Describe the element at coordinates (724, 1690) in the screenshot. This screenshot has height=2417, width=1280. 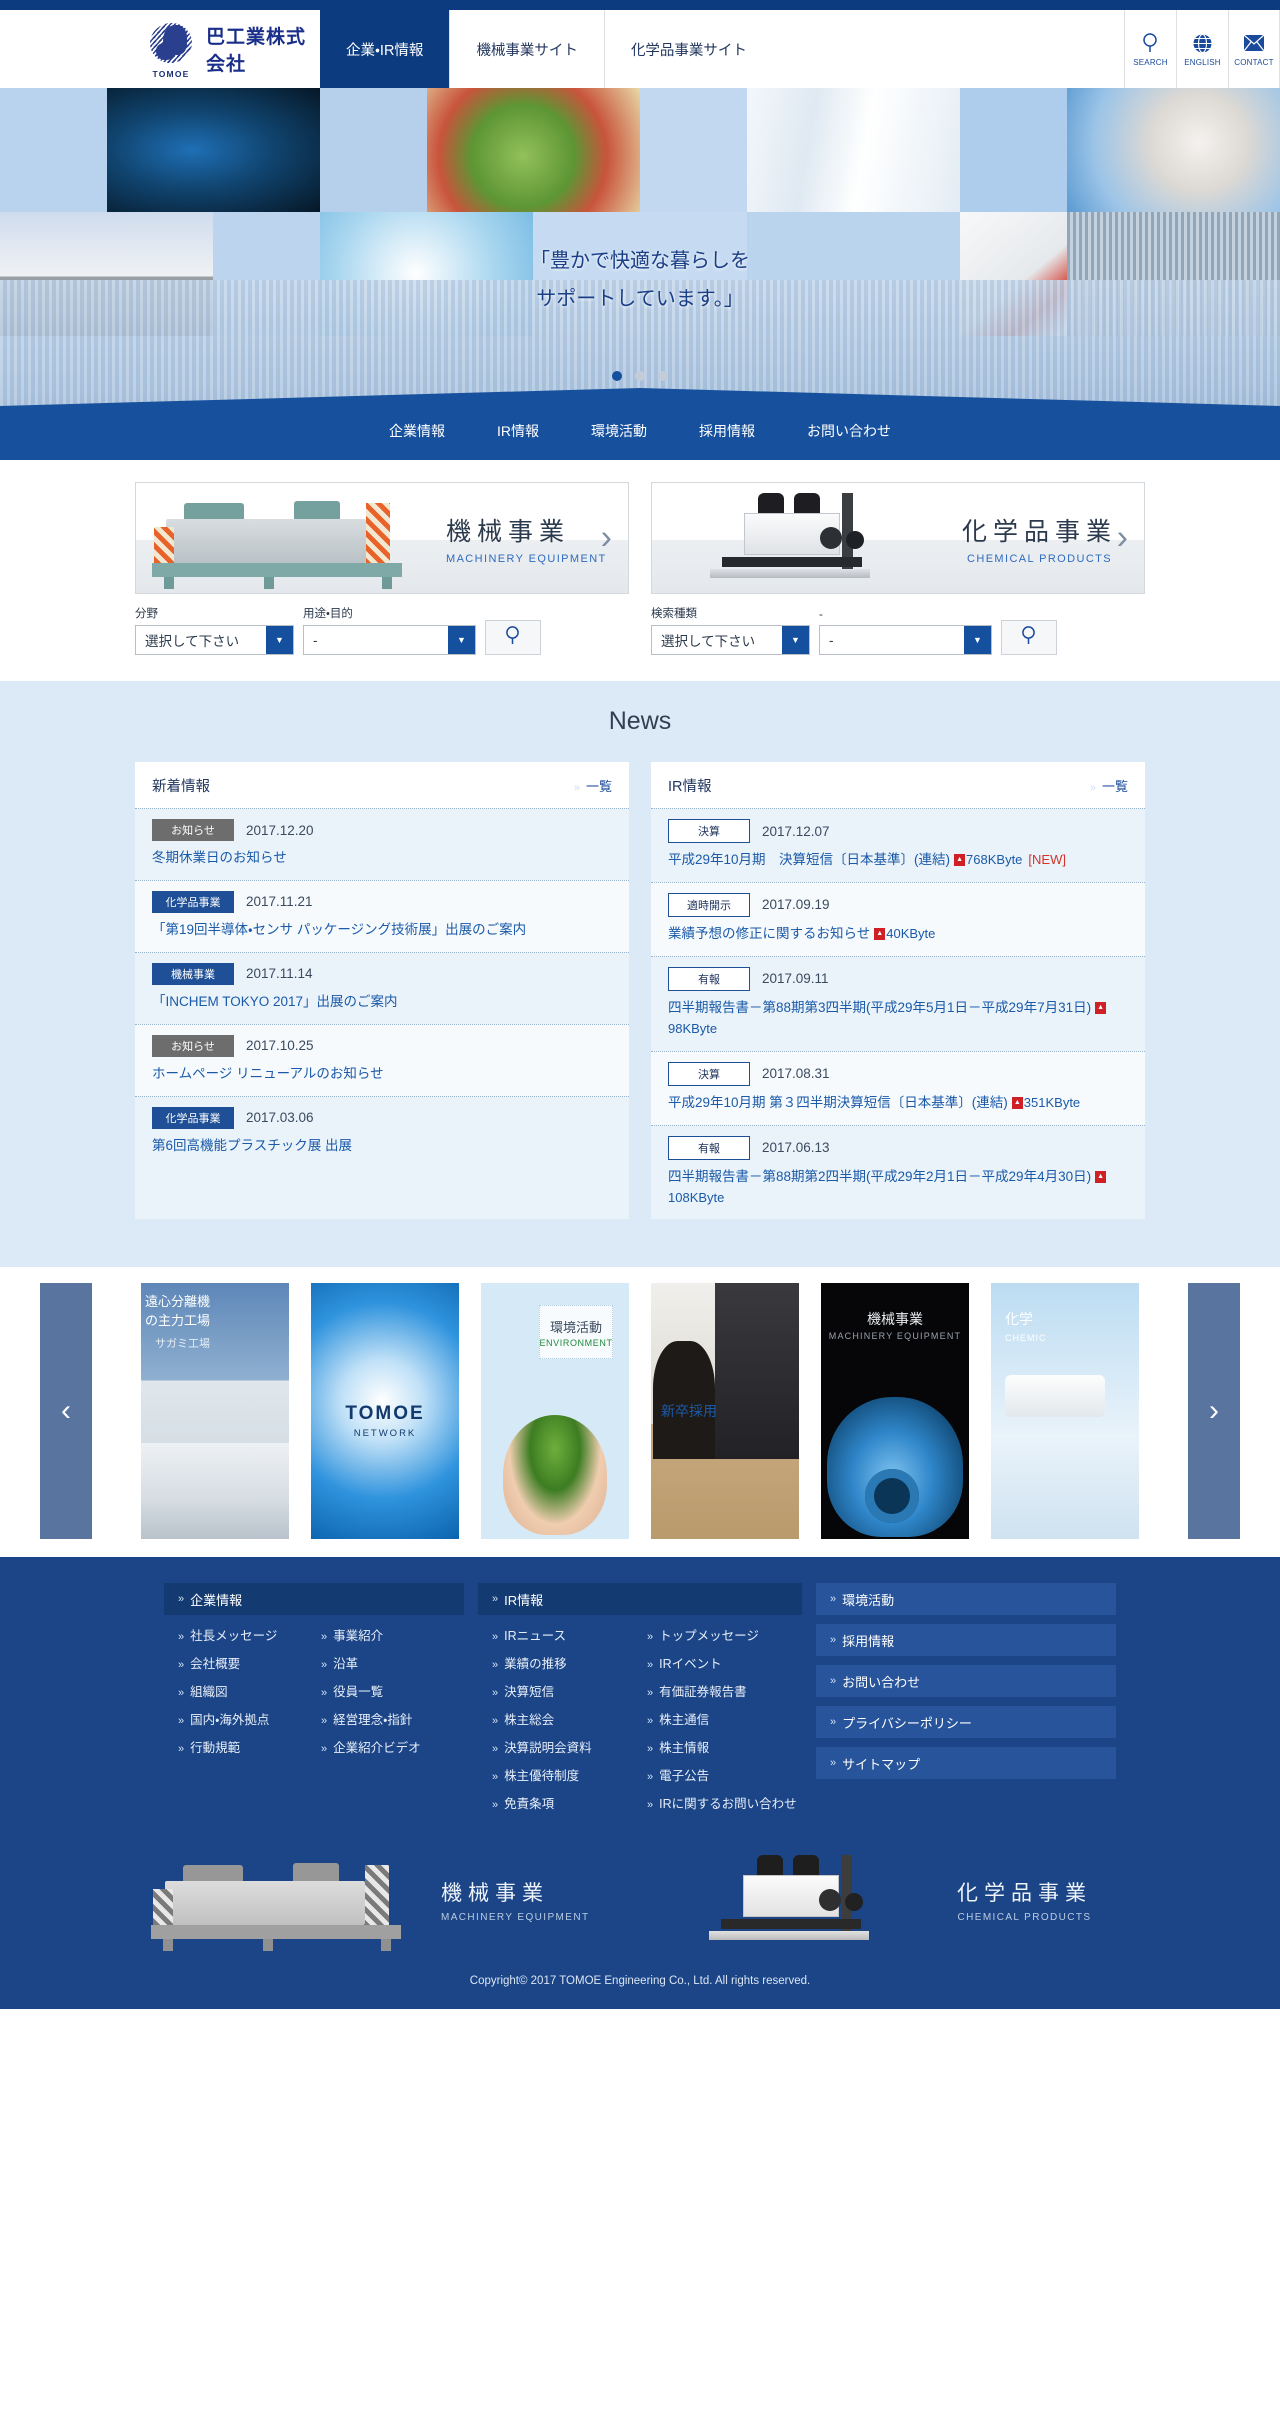
I see `footer-link: 有価証券報告書` at that location.